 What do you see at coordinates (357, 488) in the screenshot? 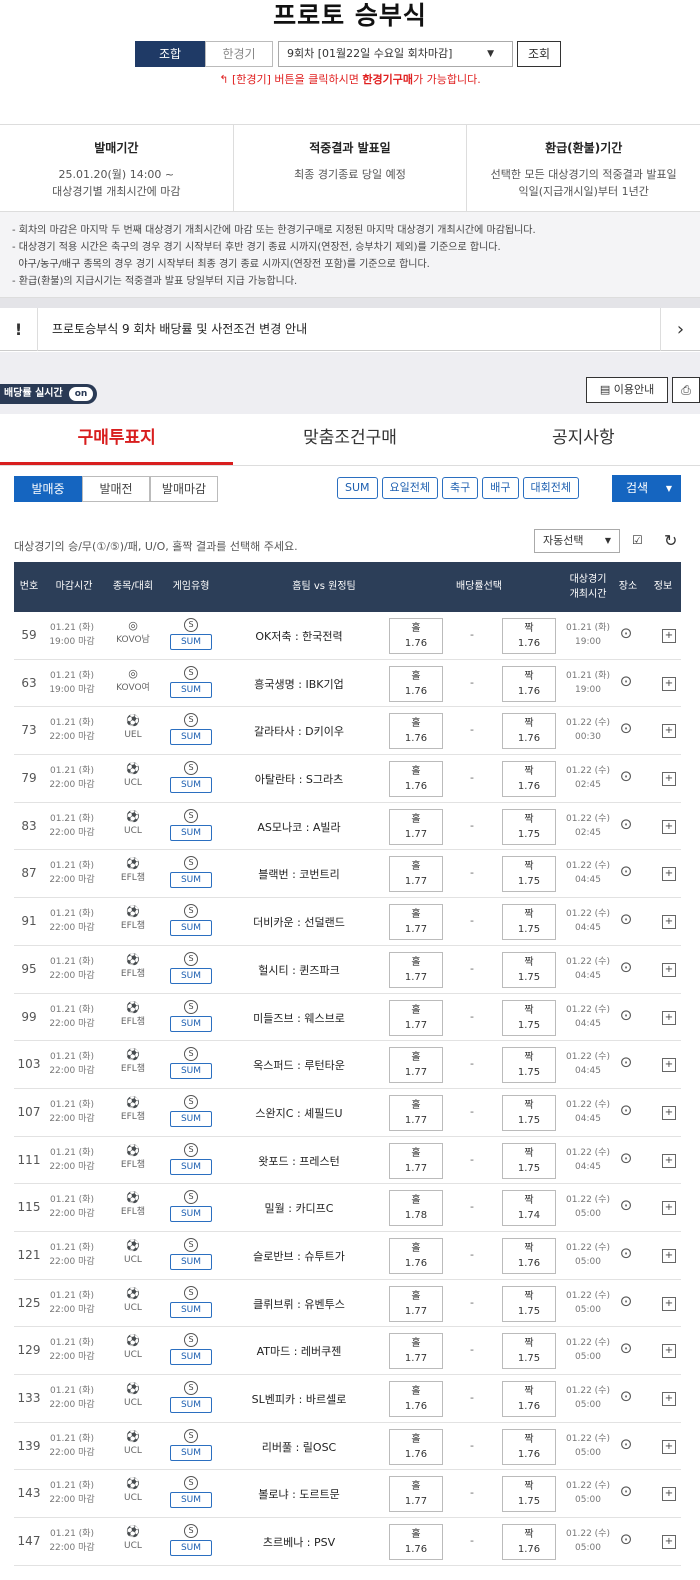
I see `filter-sum: SUM` at bounding box center [357, 488].